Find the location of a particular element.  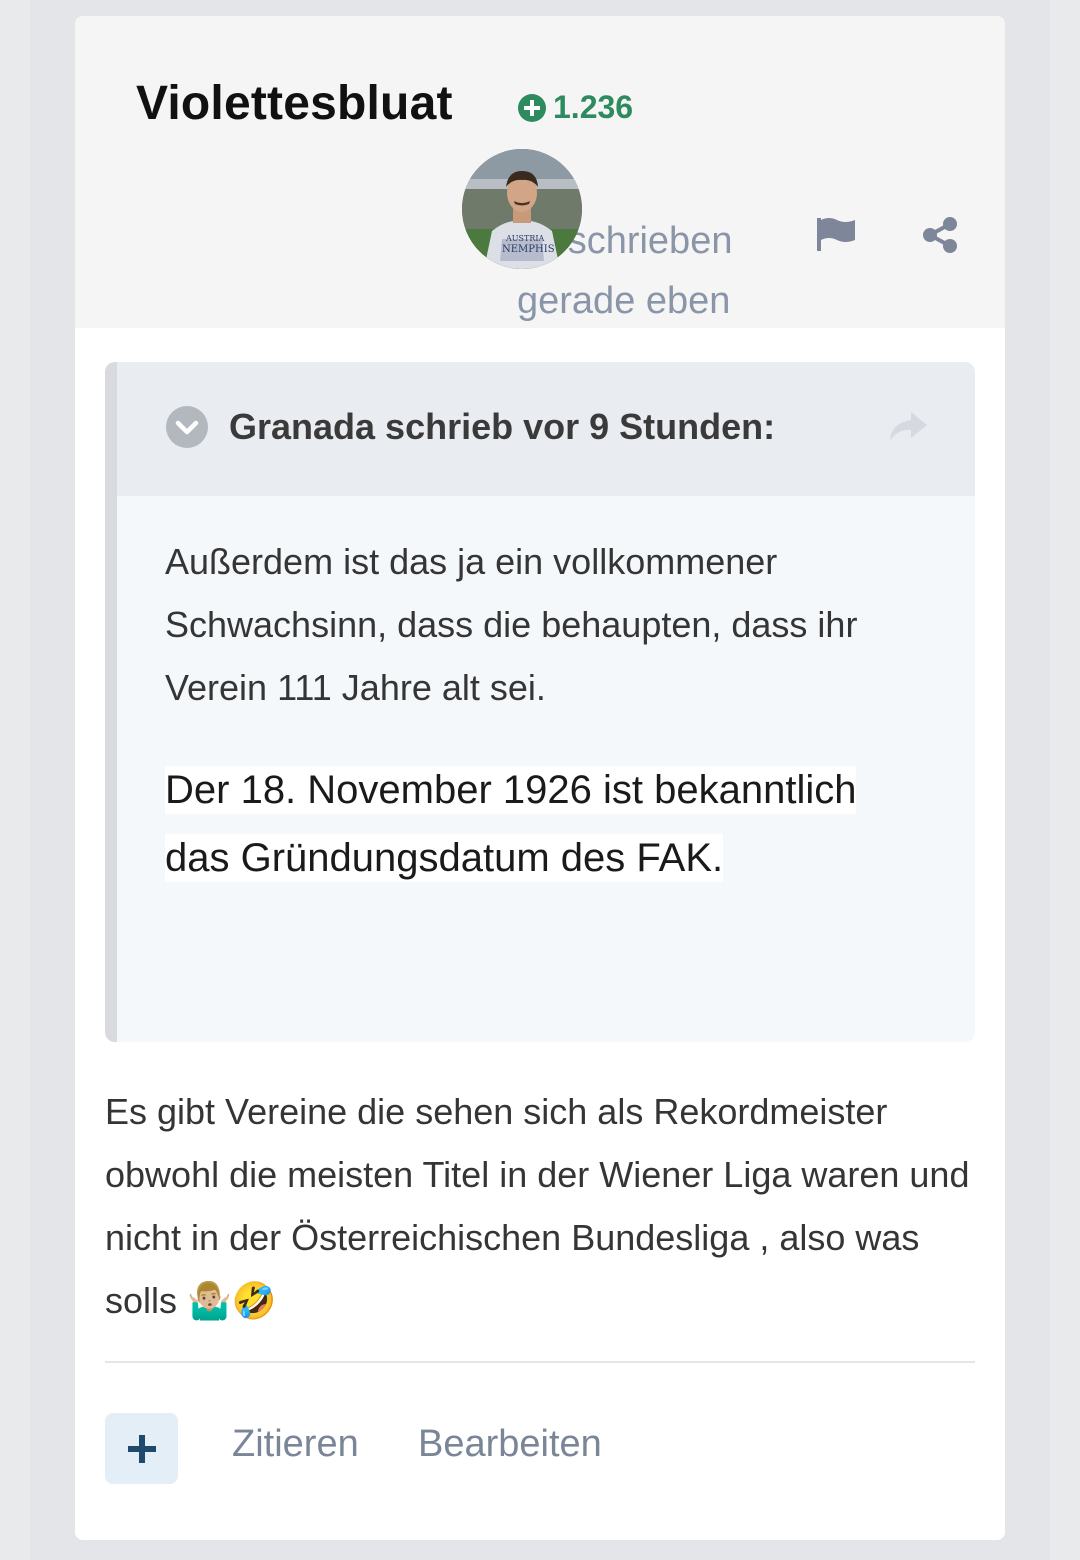

quote-button: Zitieren is located at coordinates (295, 1444).